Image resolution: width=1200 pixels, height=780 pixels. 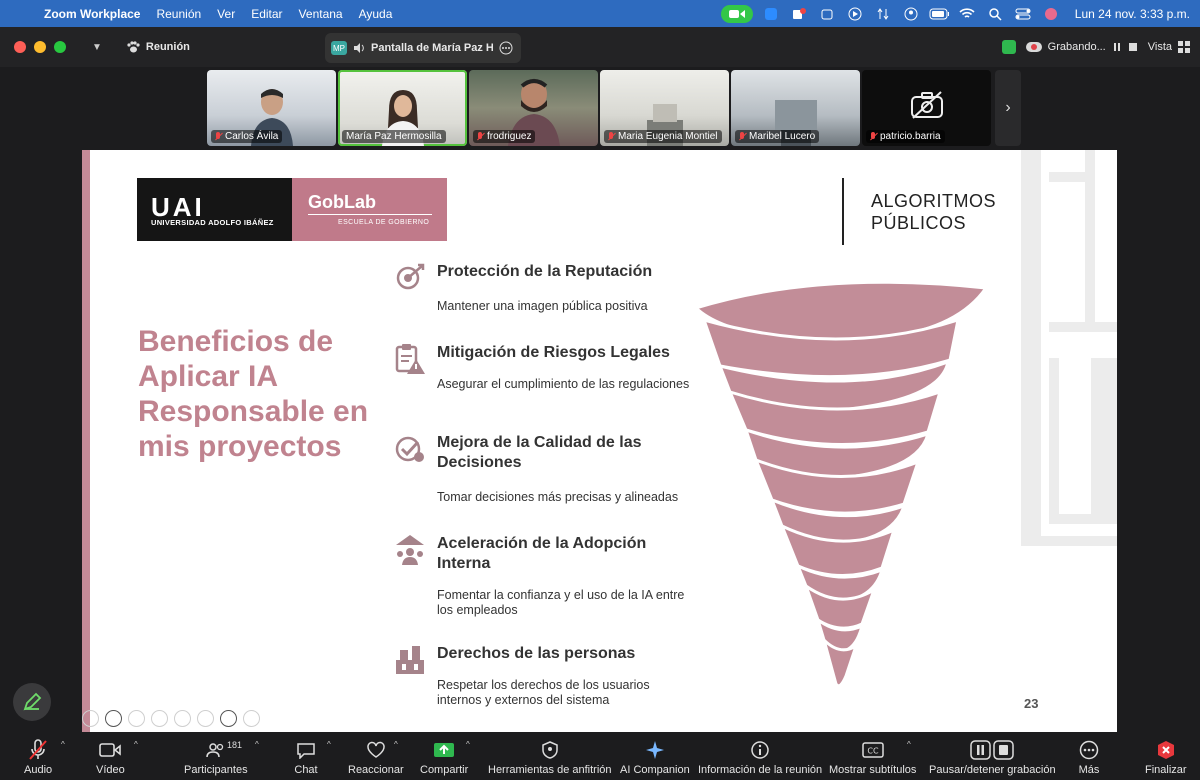 What do you see at coordinates (266, 14) in the screenshot?
I see `menu-editar: Editar` at bounding box center [266, 14].